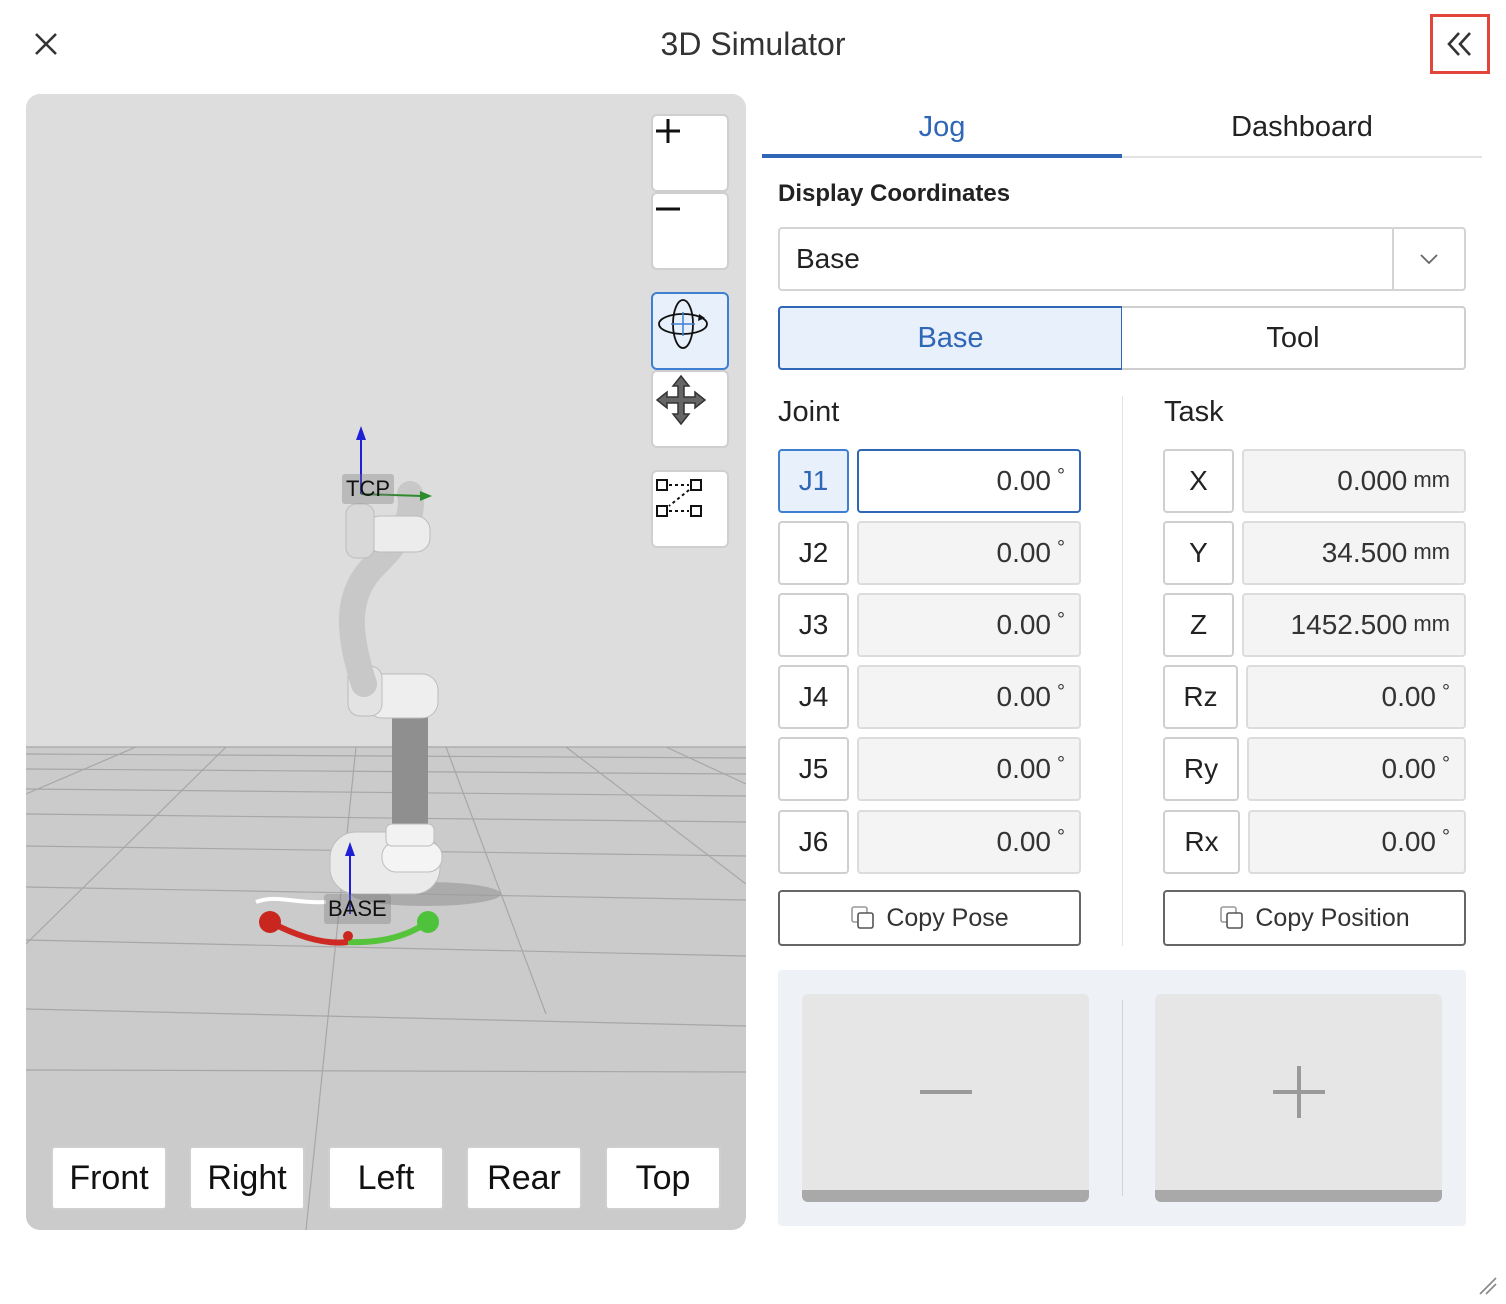 The image size is (1506, 1304). What do you see at coordinates (1122, 259) in the screenshot?
I see `display-coordinates-select: Base` at bounding box center [1122, 259].